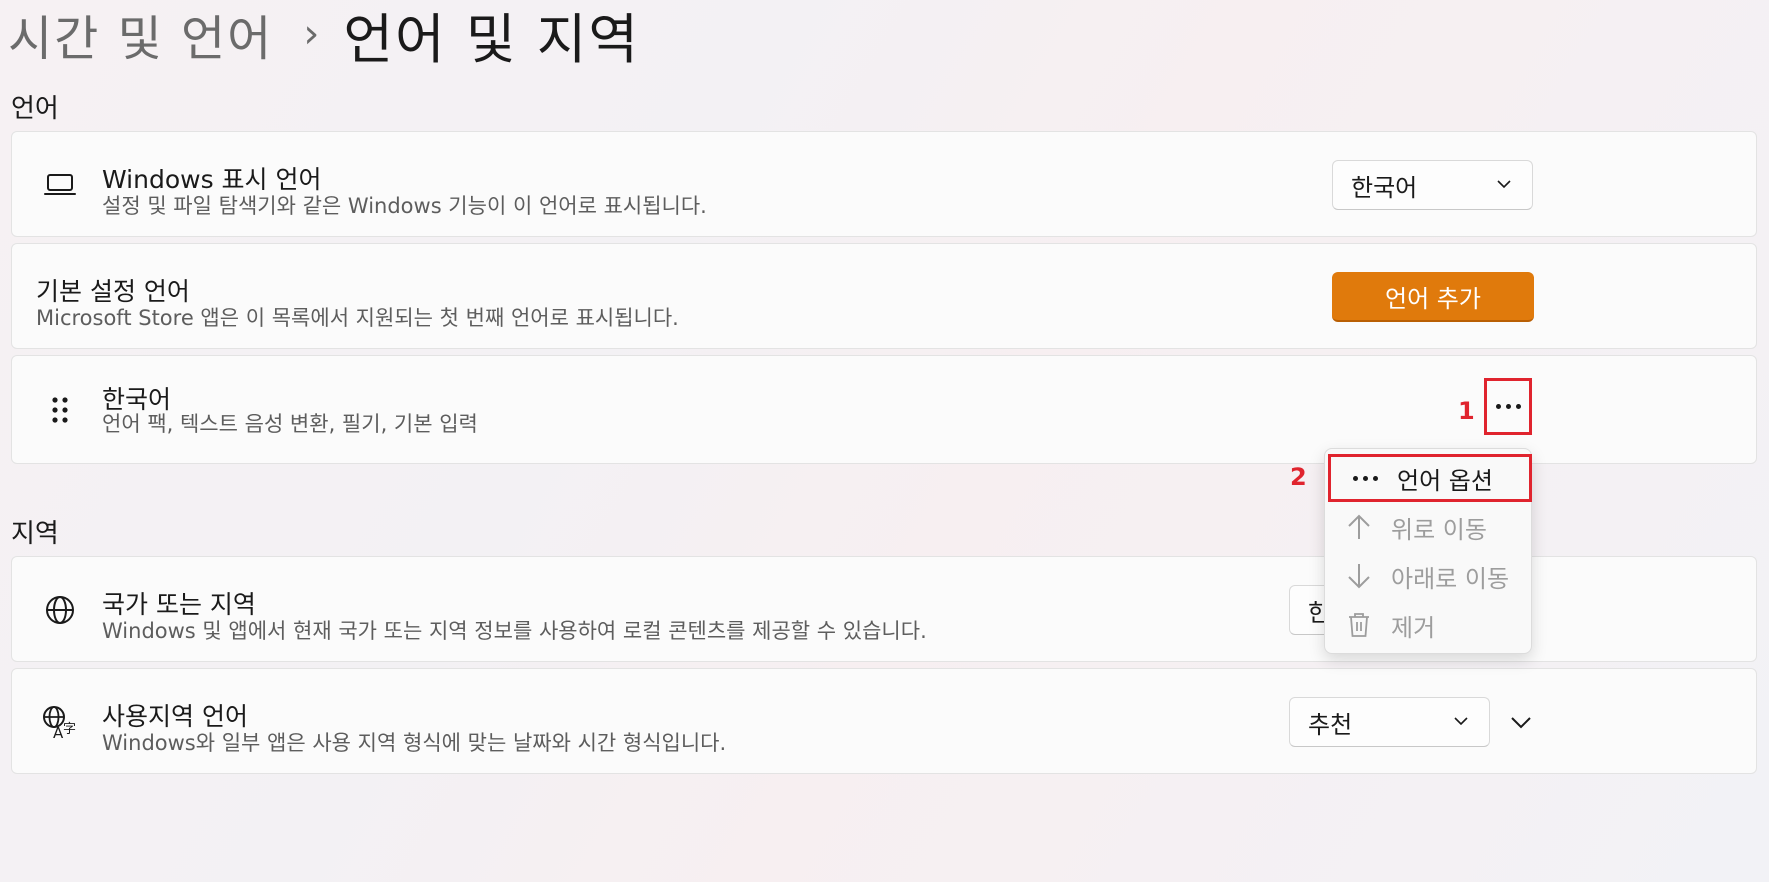 The image size is (1769, 882). What do you see at coordinates (1413, 627) in the screenshot?
I see `menu-item-label: 제거` at bounding box center [1413, 627].